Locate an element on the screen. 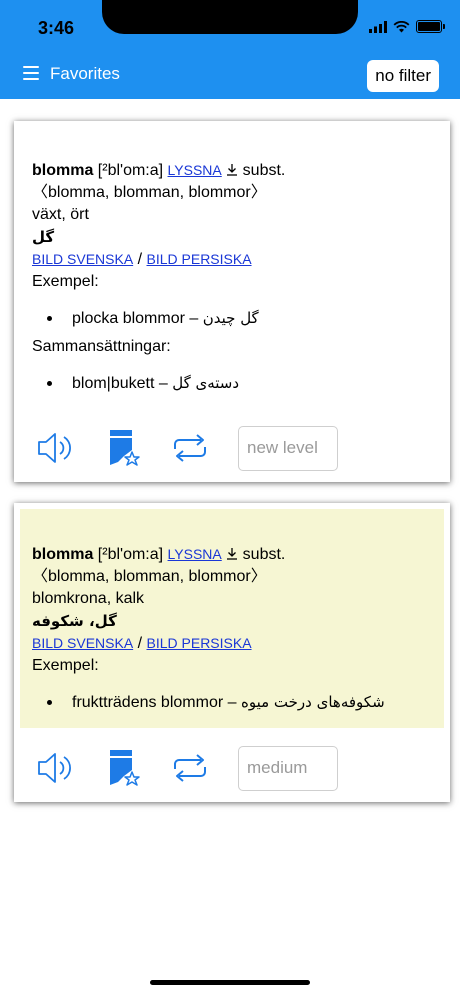 The width and height of the screenshot is (460, 996). system-icons is located at coordinates (407, 26).